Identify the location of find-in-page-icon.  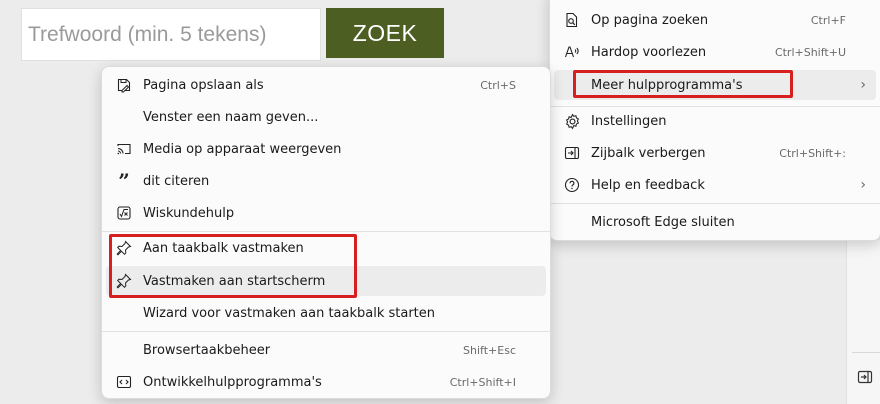
(572, 20).